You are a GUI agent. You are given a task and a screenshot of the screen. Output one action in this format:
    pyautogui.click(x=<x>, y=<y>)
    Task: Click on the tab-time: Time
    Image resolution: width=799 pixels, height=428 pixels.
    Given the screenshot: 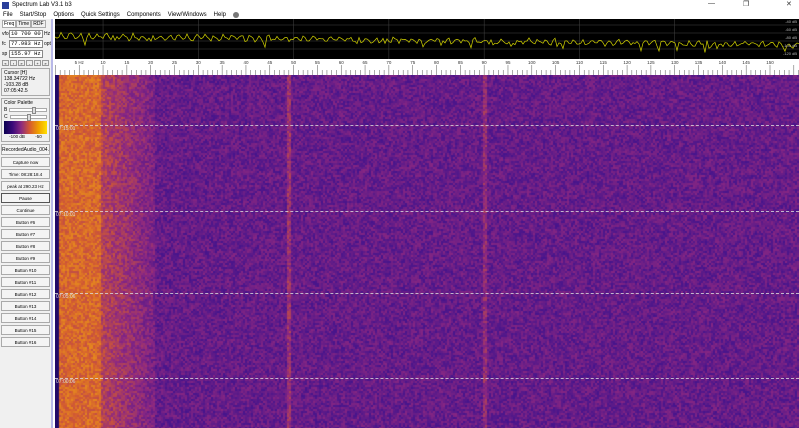 What is the action you would take?
    pyautogui.click(x=23, y=24)
    